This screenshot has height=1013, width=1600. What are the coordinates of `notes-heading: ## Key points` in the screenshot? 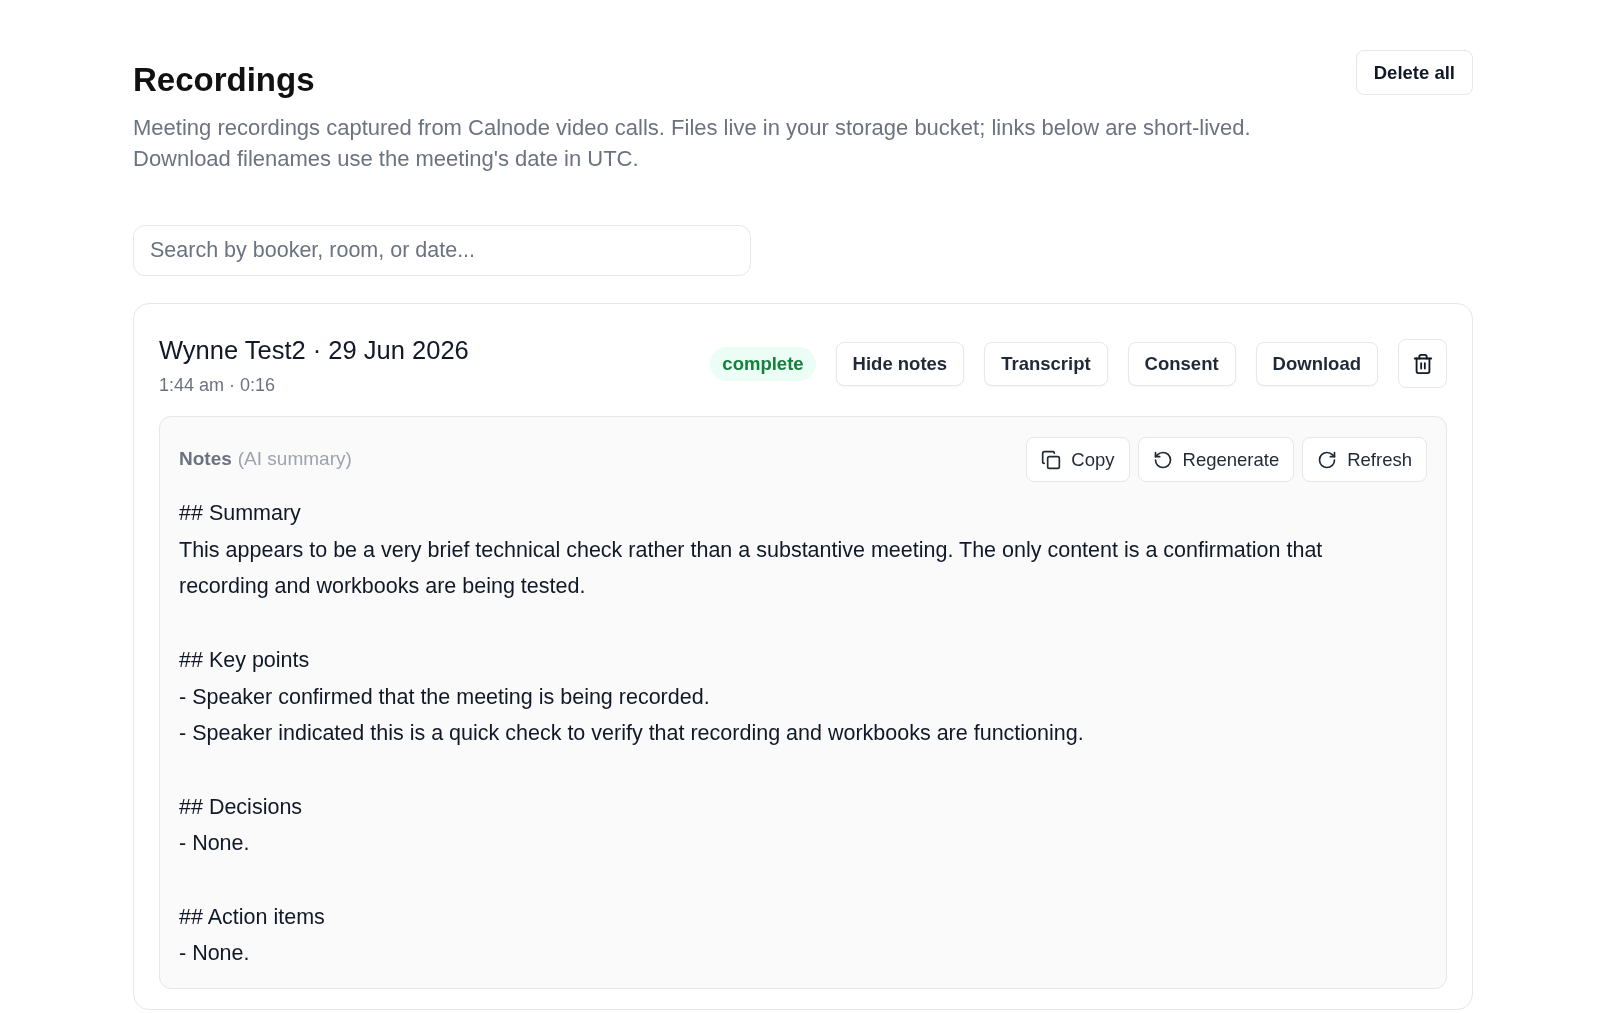 It's located at (245, 660).